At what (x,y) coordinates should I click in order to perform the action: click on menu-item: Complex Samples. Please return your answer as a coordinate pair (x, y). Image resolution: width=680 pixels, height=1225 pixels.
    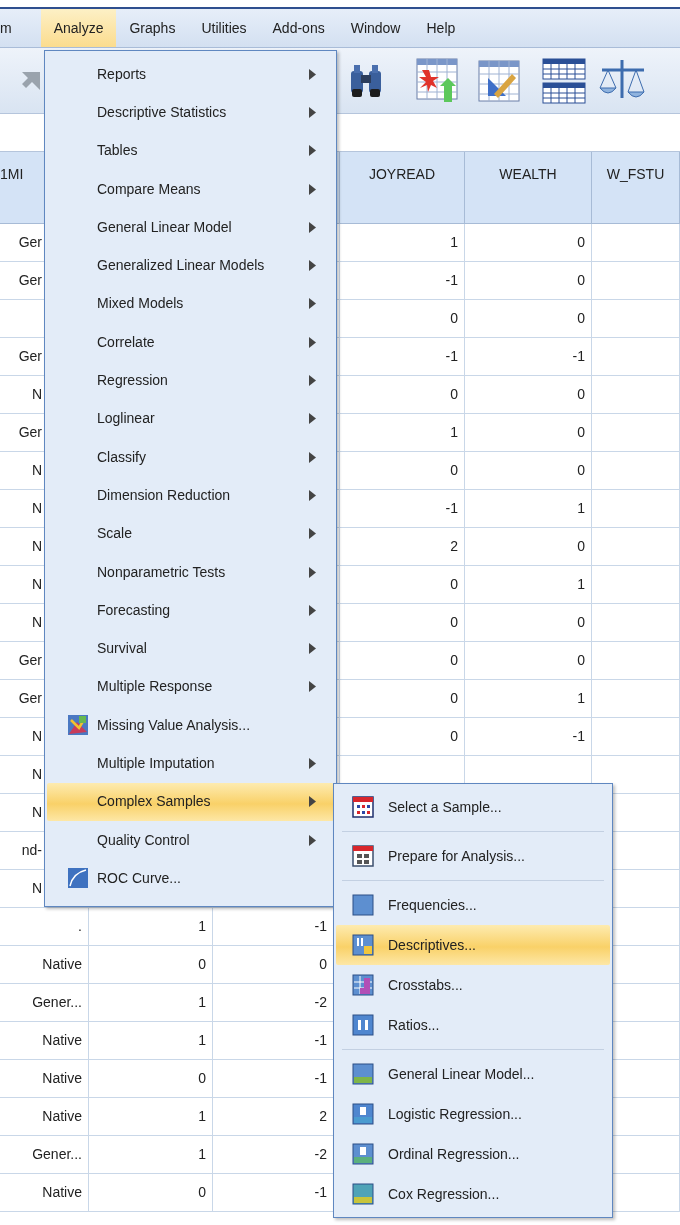
    Looking at the image, I should click on (190, 801).